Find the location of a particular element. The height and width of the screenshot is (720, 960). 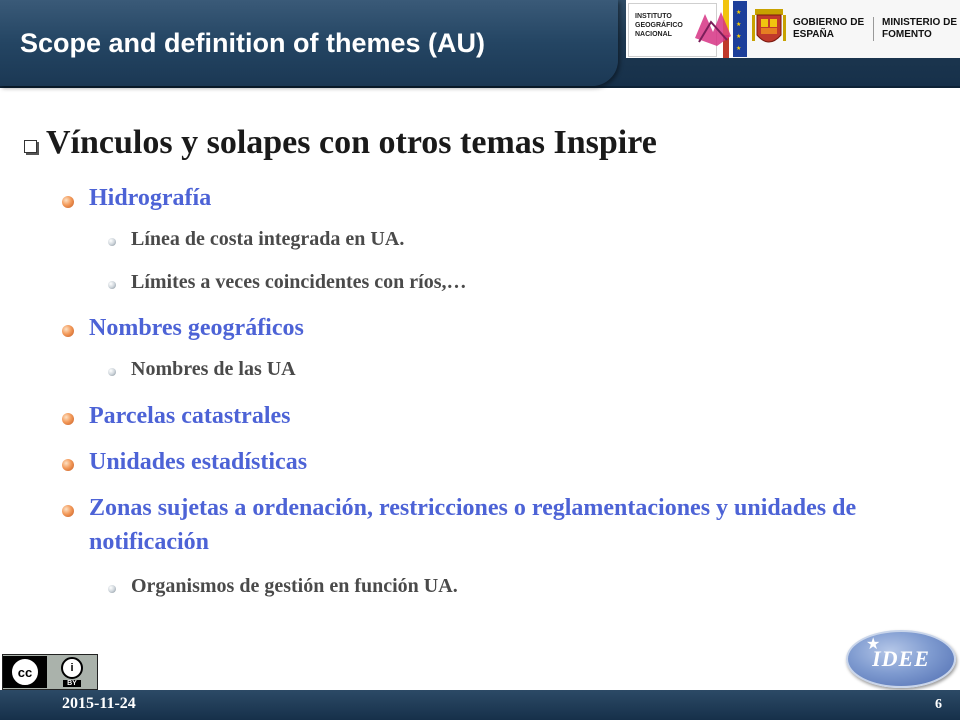

cc-by-license-badge: cc i BY is located at coordinates (50, 672).